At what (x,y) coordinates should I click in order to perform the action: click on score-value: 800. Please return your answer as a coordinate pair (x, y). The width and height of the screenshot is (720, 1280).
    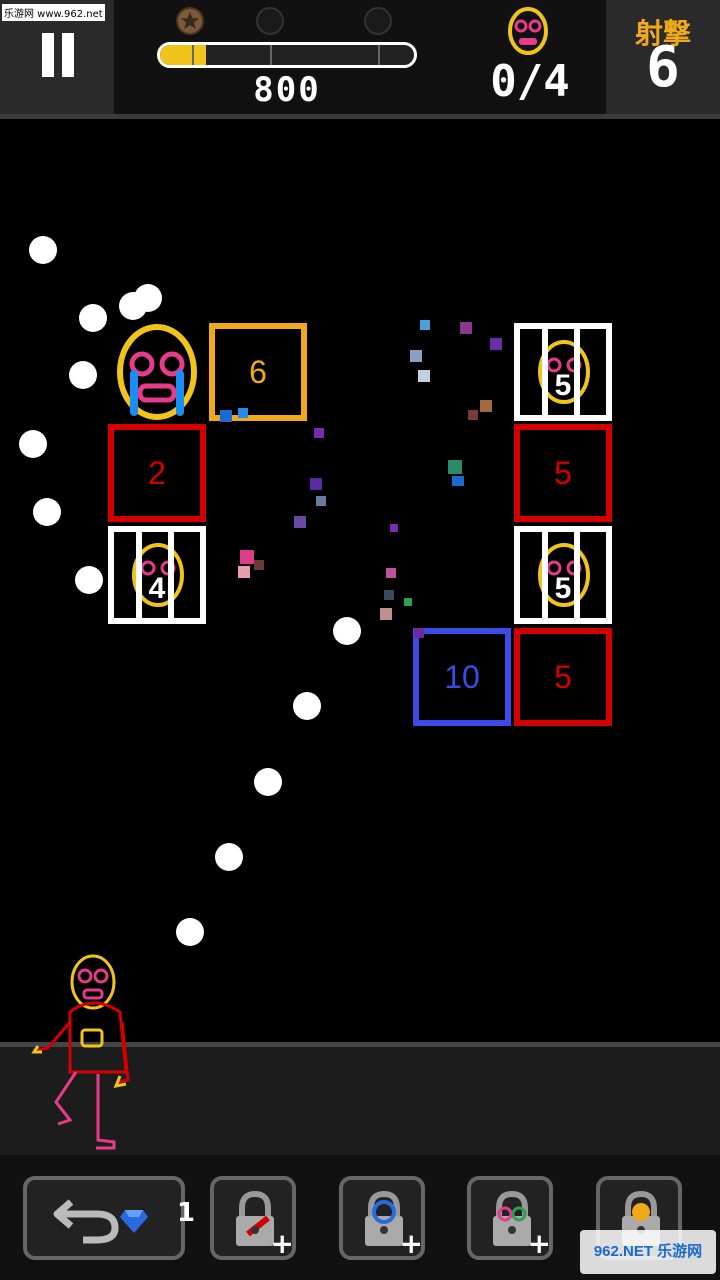
    Looking at the image, I should click on (287, 90).